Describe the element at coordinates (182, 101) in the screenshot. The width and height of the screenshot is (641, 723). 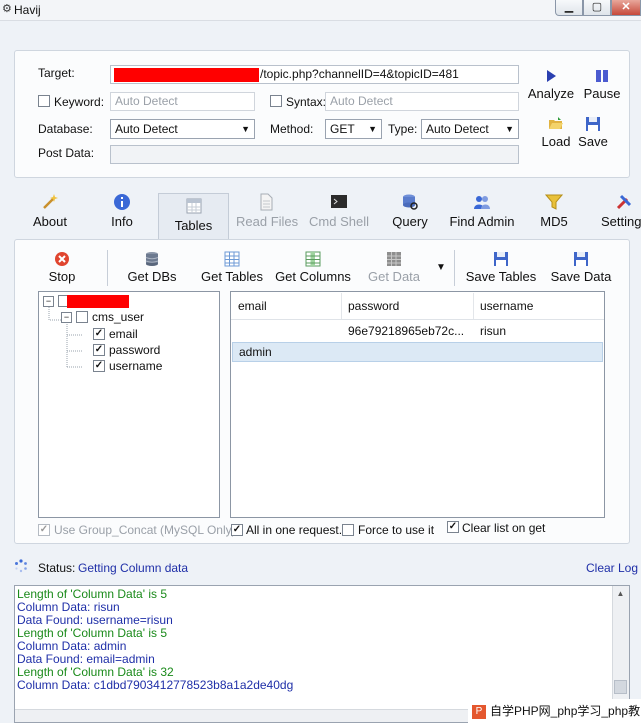
I see `keyword-input: Auto Detect` at that location.